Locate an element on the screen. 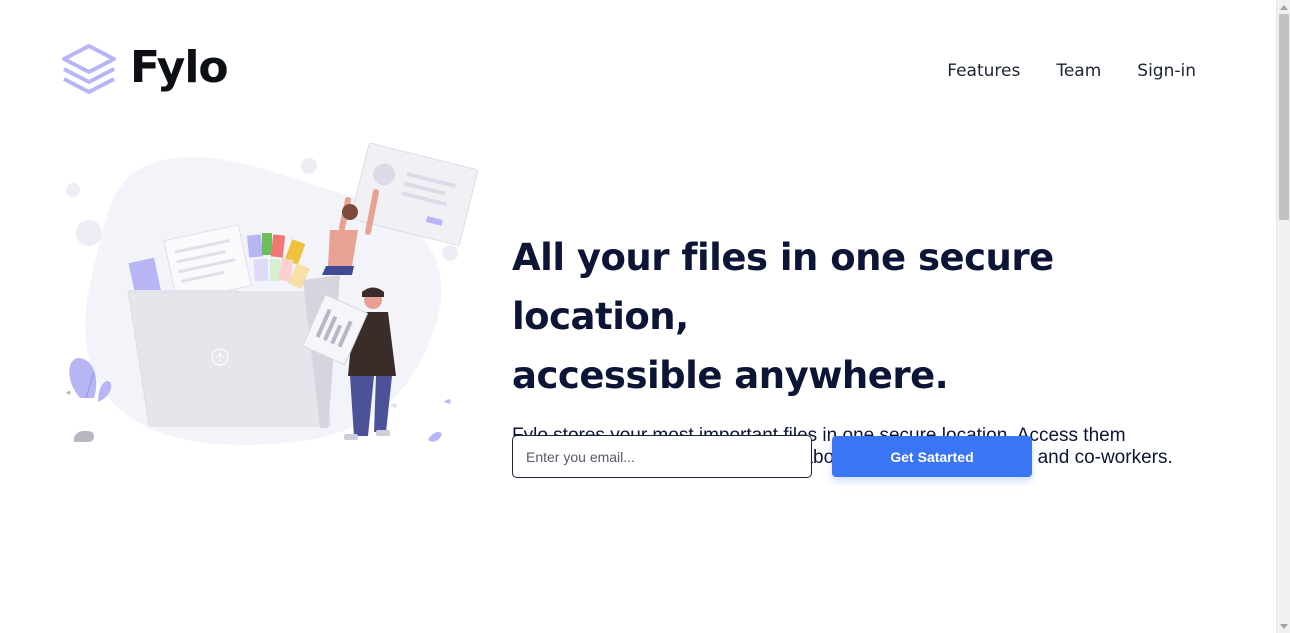 This screenshot has width=1290, height=633. nav-link-features: Features is located at coordinates (983, 71).